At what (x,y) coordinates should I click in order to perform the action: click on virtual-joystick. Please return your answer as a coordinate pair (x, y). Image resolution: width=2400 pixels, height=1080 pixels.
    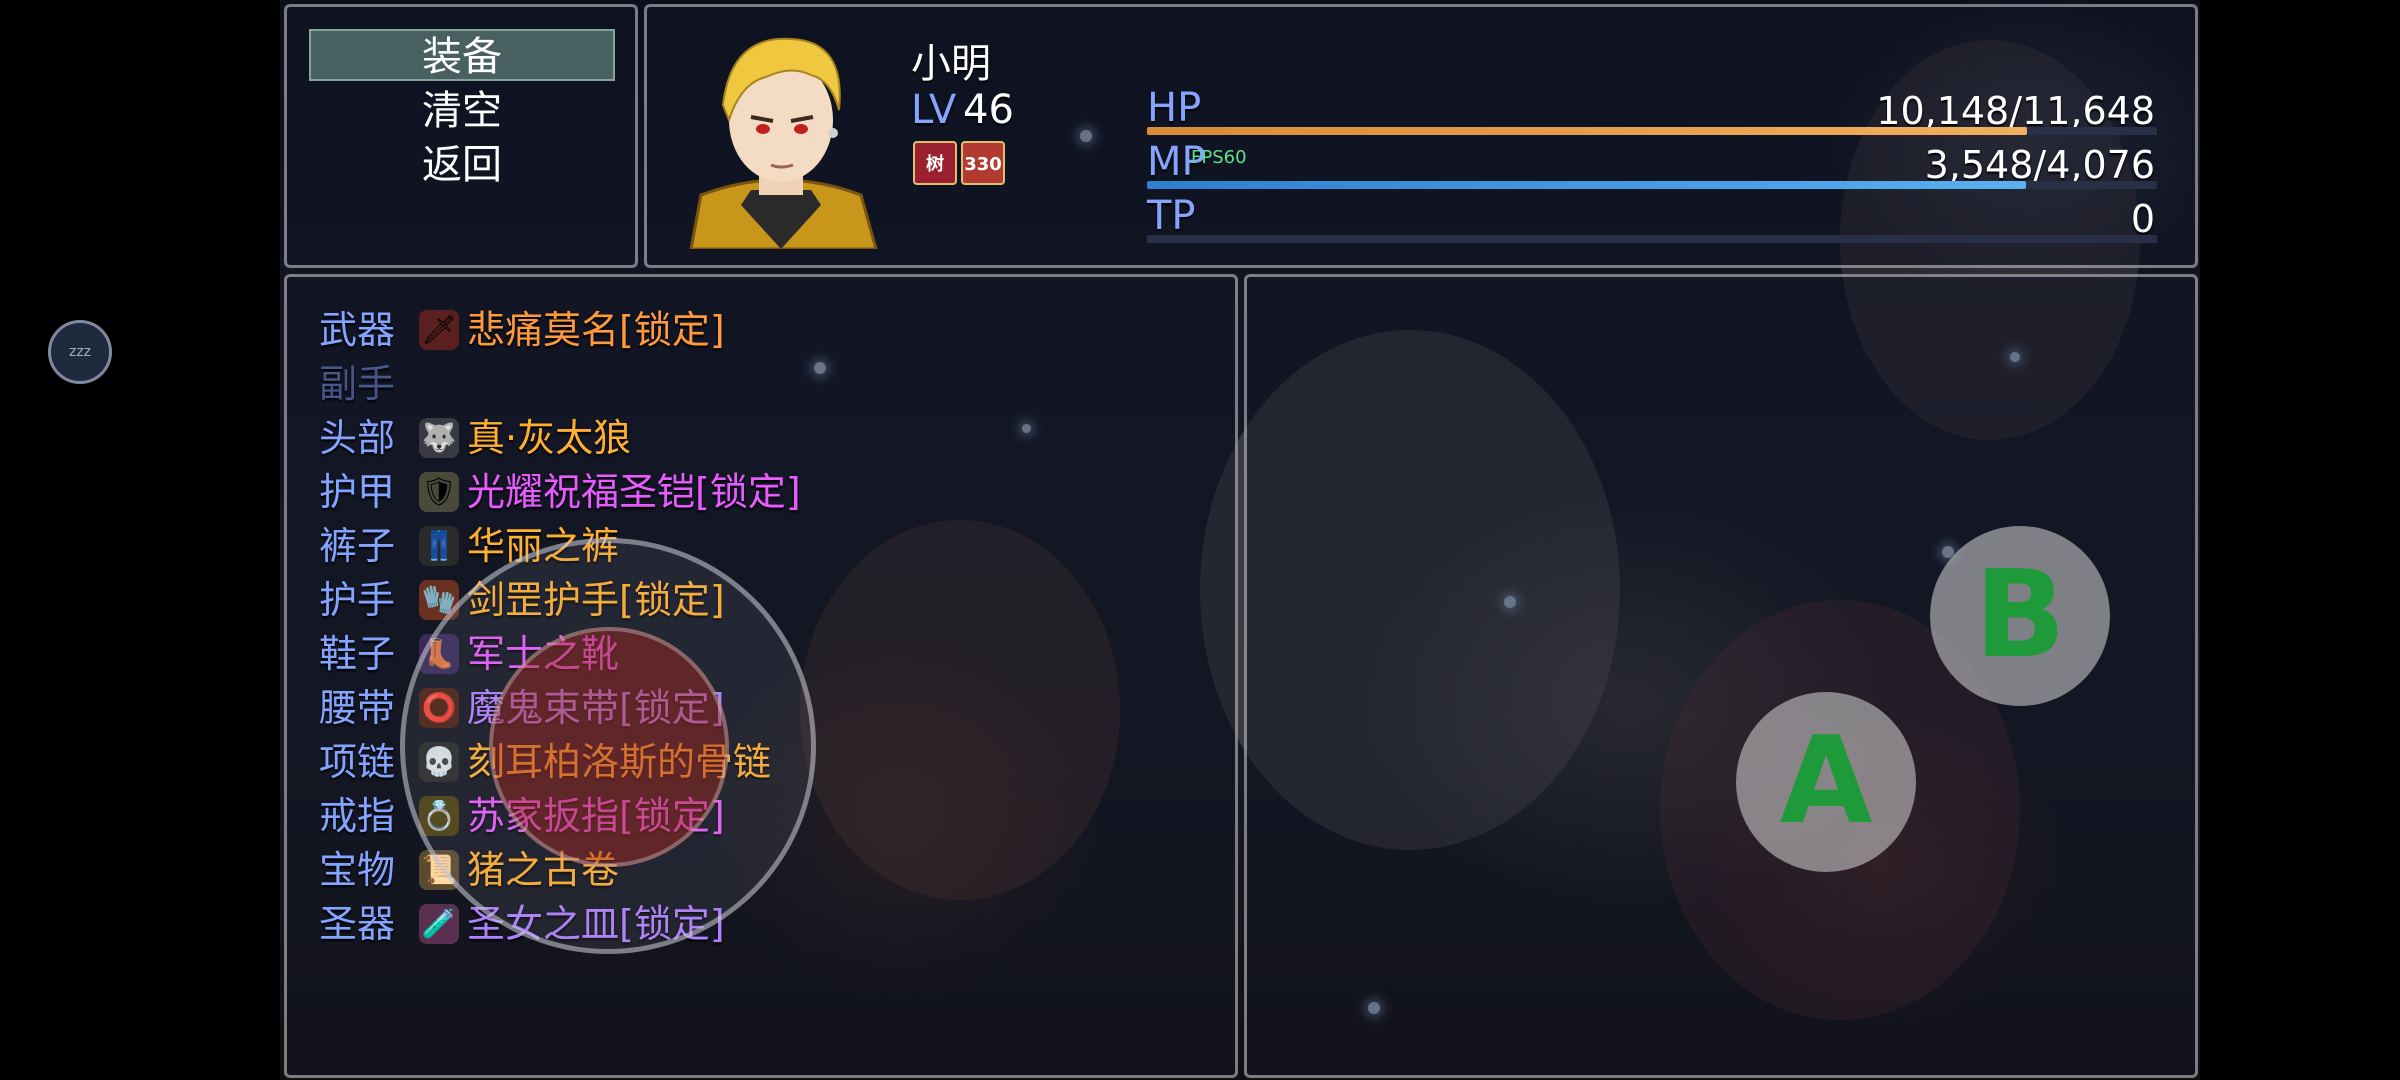
    Looking at the image, I should click on (608, 746).